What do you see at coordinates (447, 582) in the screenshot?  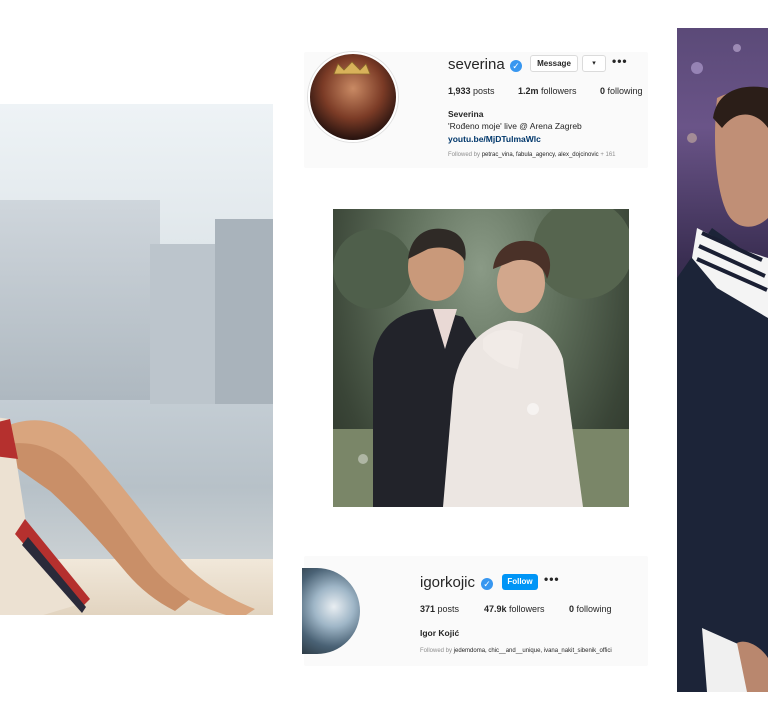 I see `username: igorkojic` at bounding box center [447, 582].